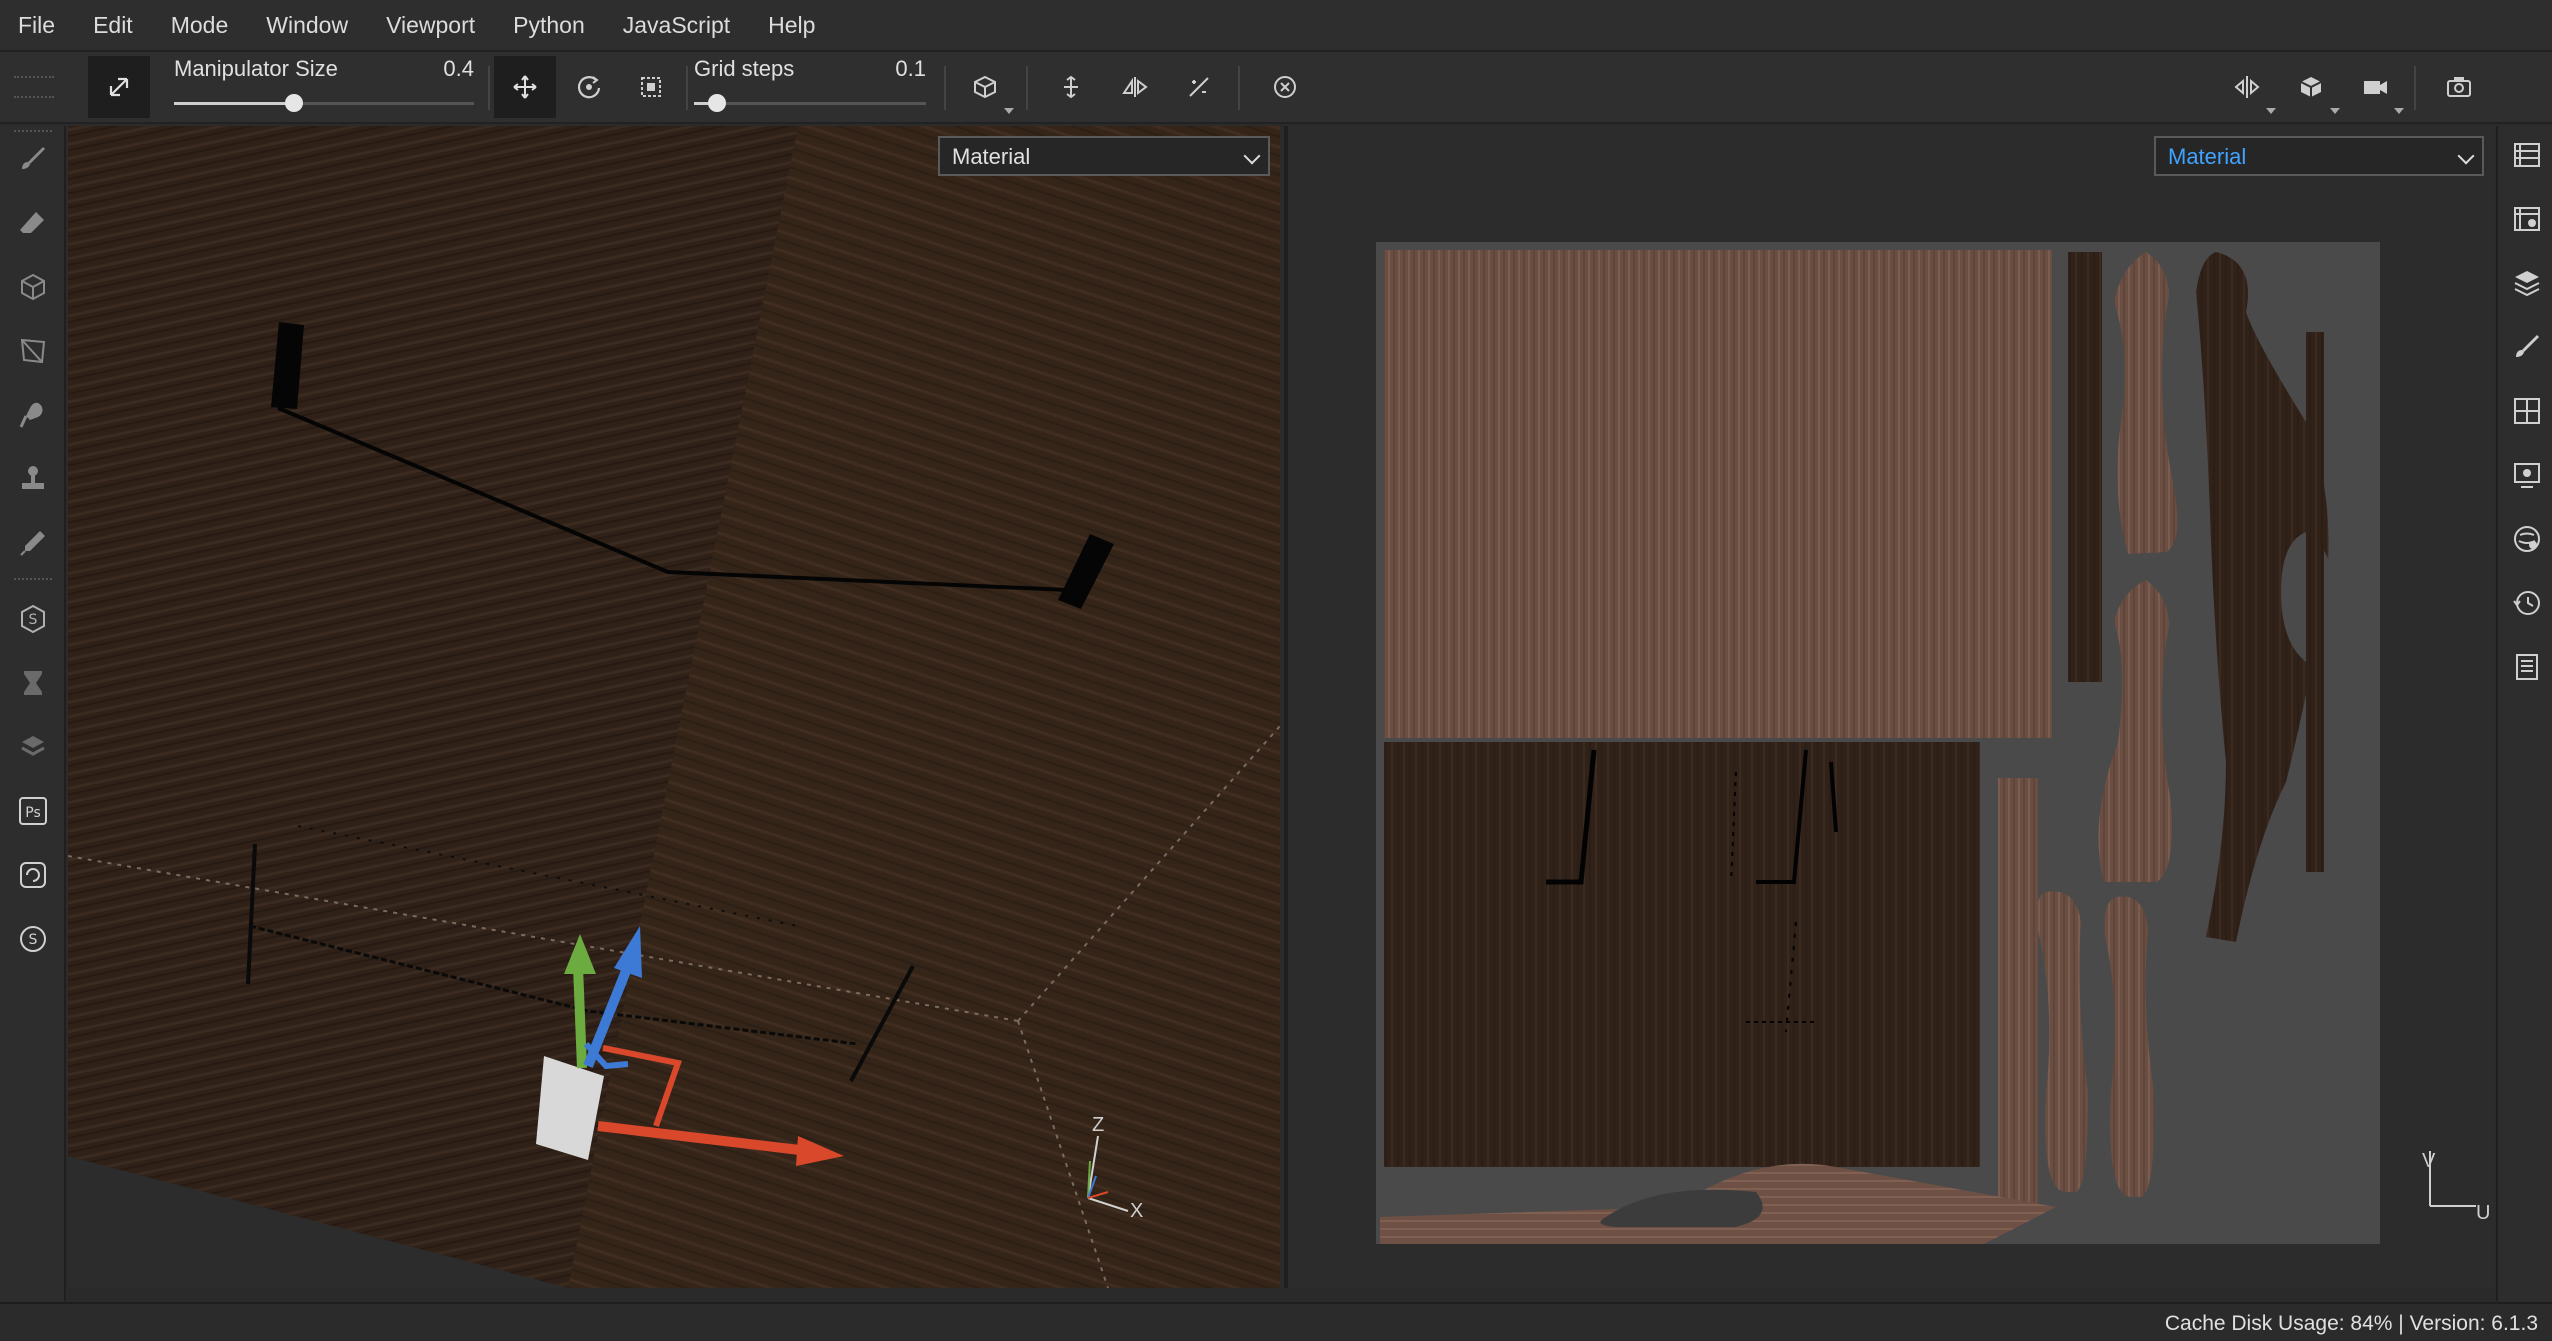 This screenshot has width=2552, height=1341. I want to click on mirror-dropdown-button, so click(2247, 87).